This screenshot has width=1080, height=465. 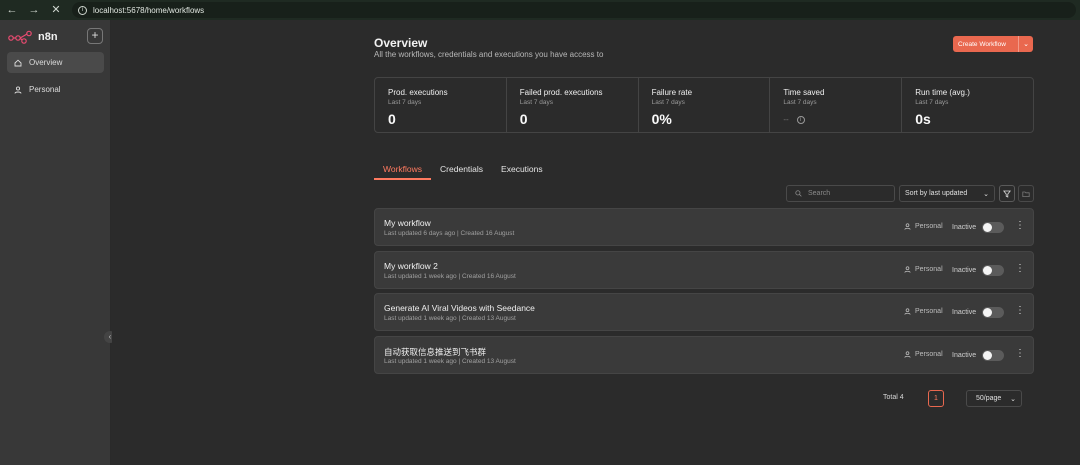 I want to click on close-icon: ✕, so click(x=56, y=10).